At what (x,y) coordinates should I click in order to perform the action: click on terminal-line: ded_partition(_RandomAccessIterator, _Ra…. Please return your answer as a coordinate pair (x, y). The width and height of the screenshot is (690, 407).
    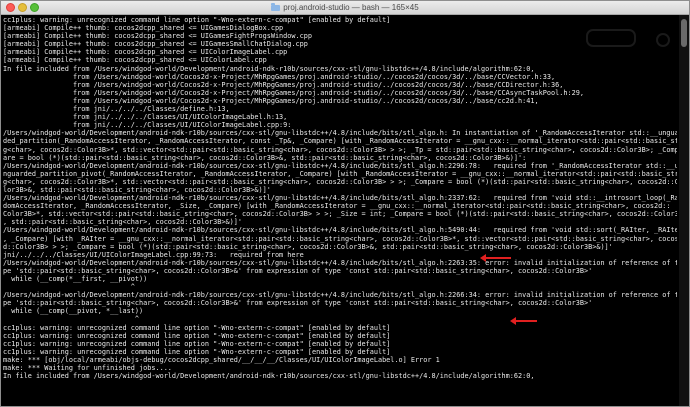
    Looking at the image, I should click on (340, 141).